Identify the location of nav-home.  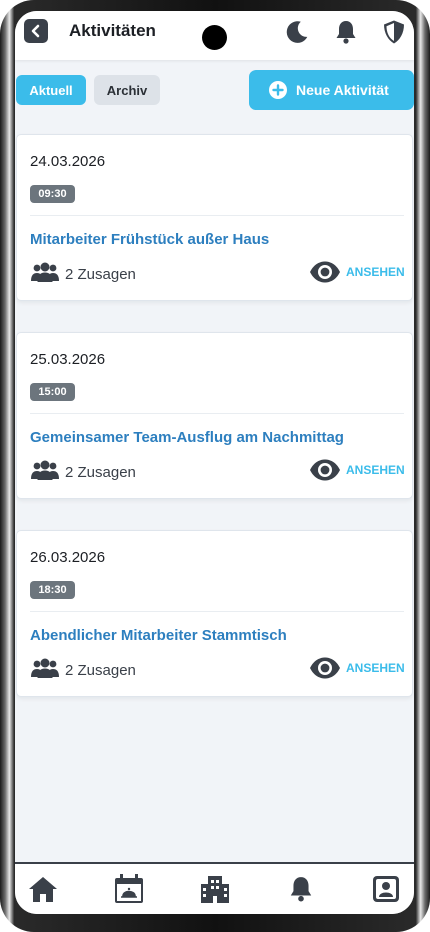
(43, 889).